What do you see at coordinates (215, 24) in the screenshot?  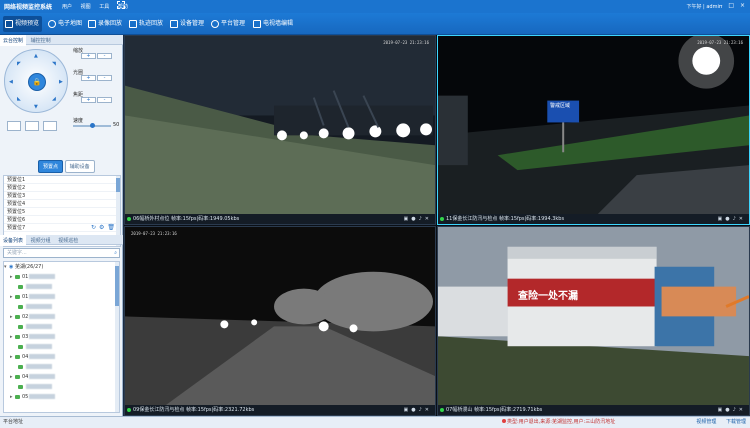 I see `platform-icon` at bounding box center [215, 24].